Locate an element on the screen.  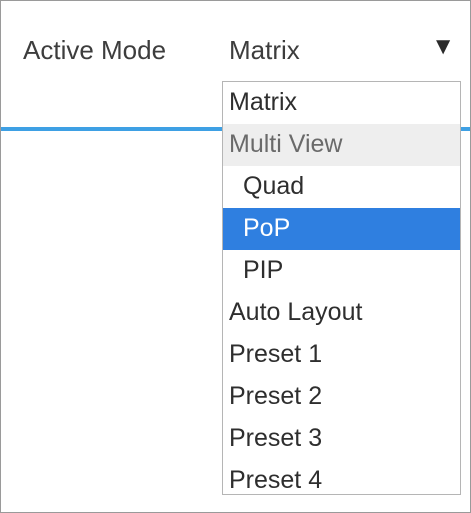
option-preset-3: Preset 3 is located at coordinates (341, 439).